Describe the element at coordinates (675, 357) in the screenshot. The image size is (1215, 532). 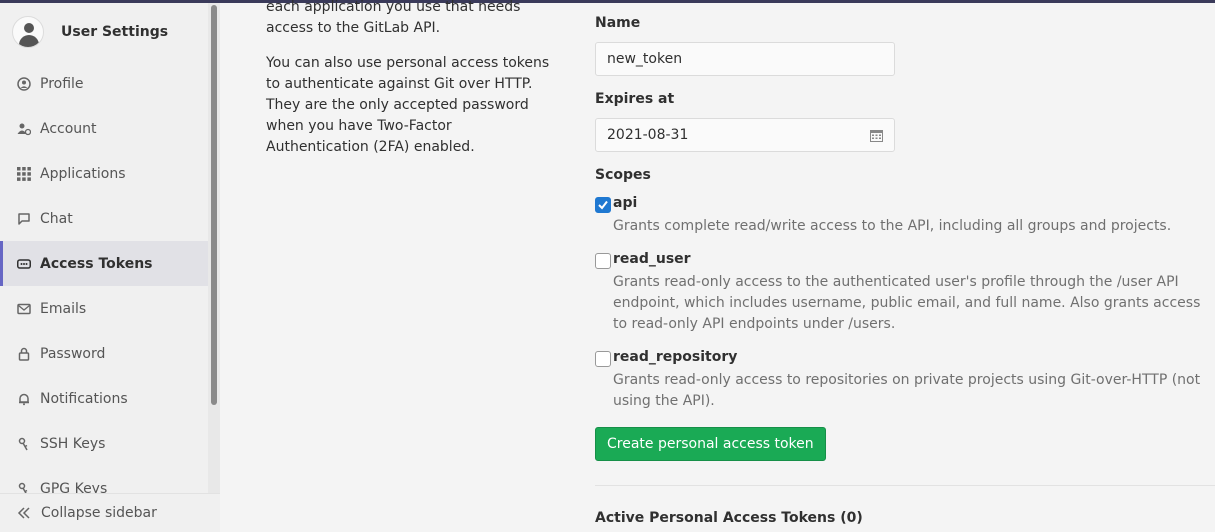
I see `scope-name: read_repository` at that location.